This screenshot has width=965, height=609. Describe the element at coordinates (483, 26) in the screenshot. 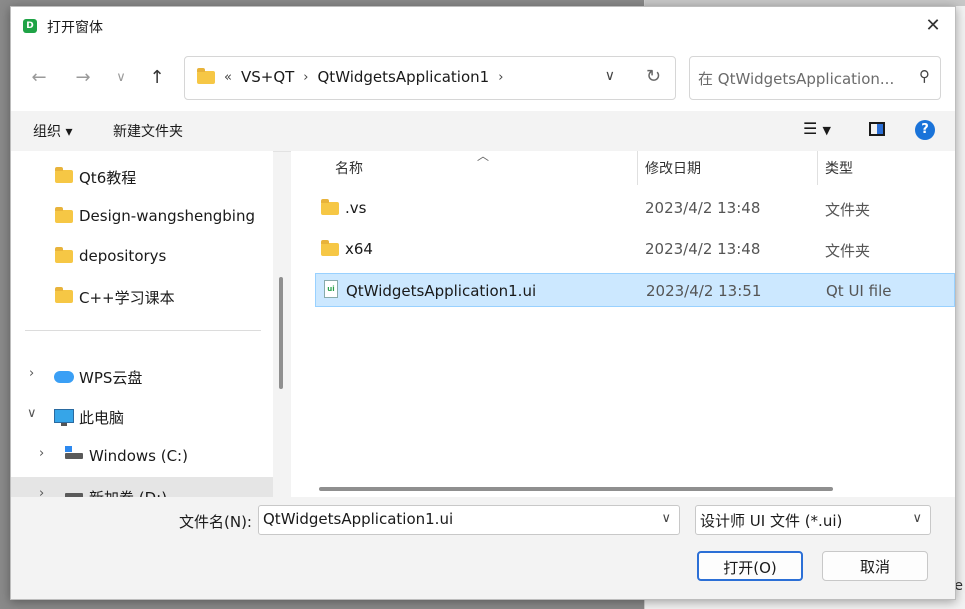

I see `title-bar: D 打开窗体 ✕` at that location.